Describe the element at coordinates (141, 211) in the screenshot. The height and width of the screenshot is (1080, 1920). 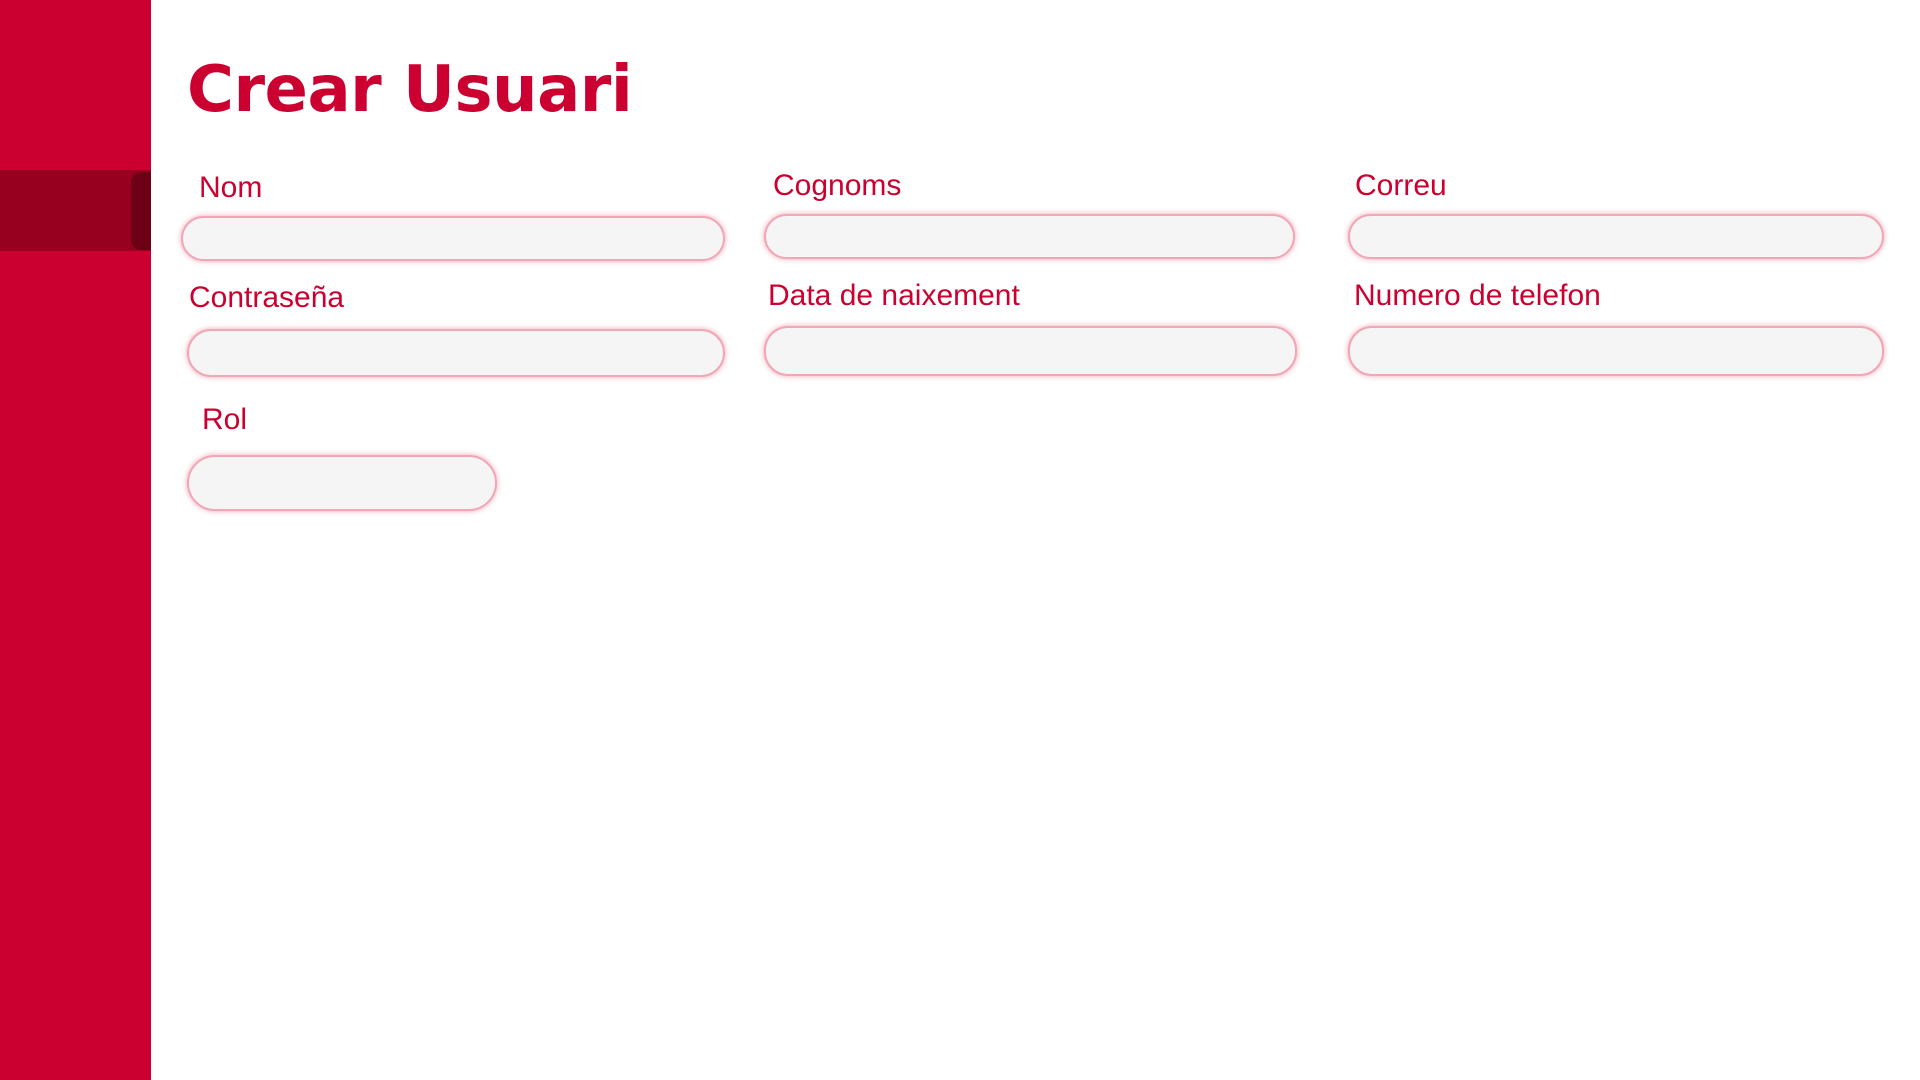
I see `sidebar-active-indicator` at that location.